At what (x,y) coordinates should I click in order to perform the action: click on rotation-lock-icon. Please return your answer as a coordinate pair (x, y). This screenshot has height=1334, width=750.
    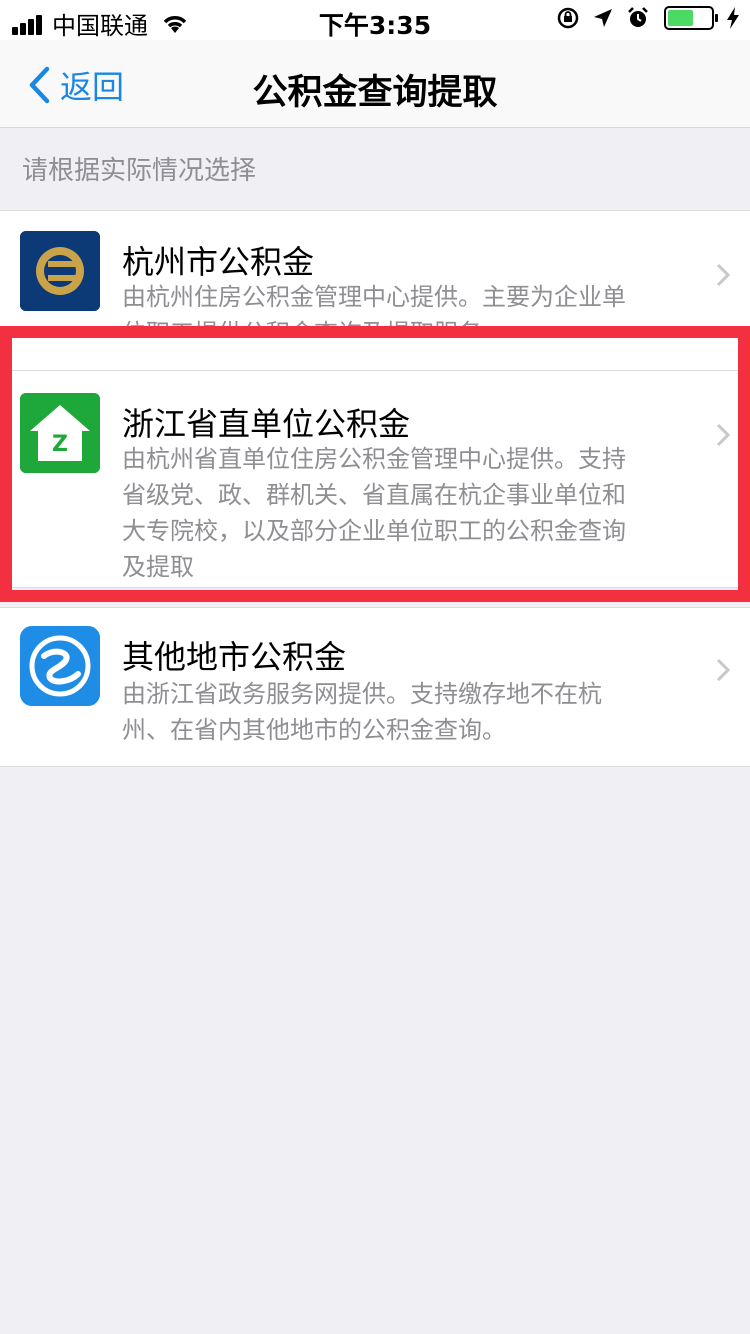
    Looking at the image, I should click on (568, 18).